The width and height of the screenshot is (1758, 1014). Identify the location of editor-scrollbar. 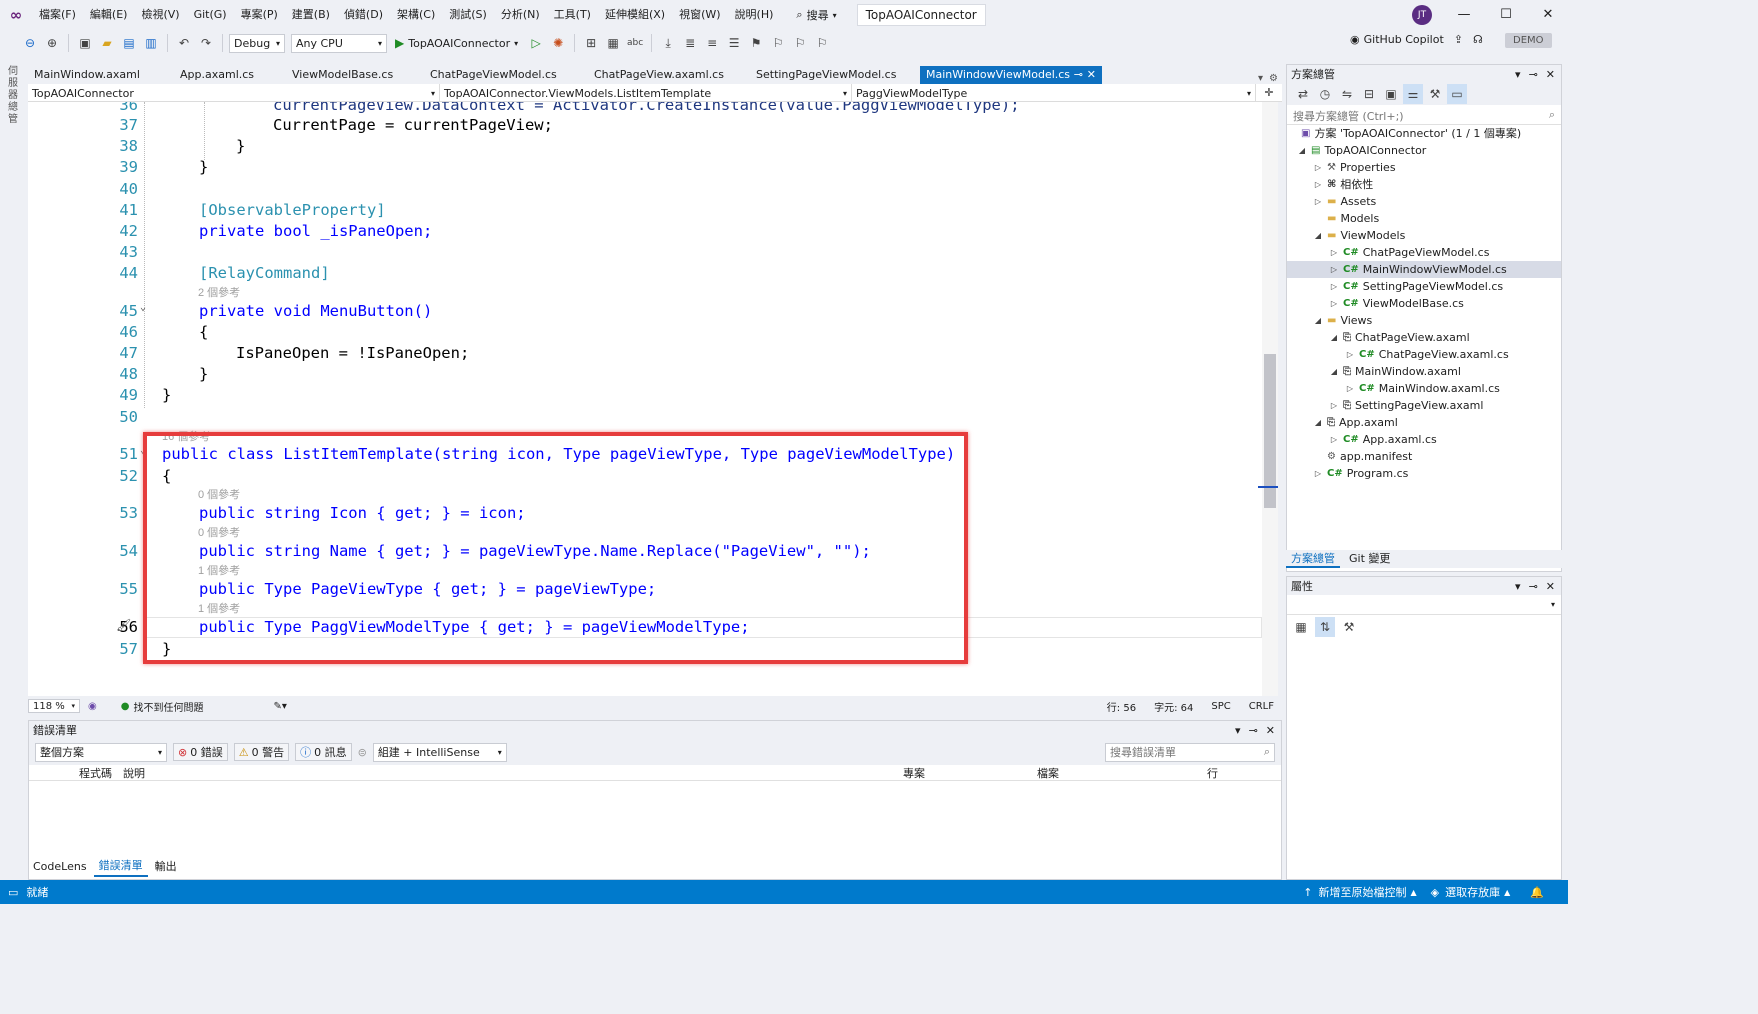
(1268, 399).